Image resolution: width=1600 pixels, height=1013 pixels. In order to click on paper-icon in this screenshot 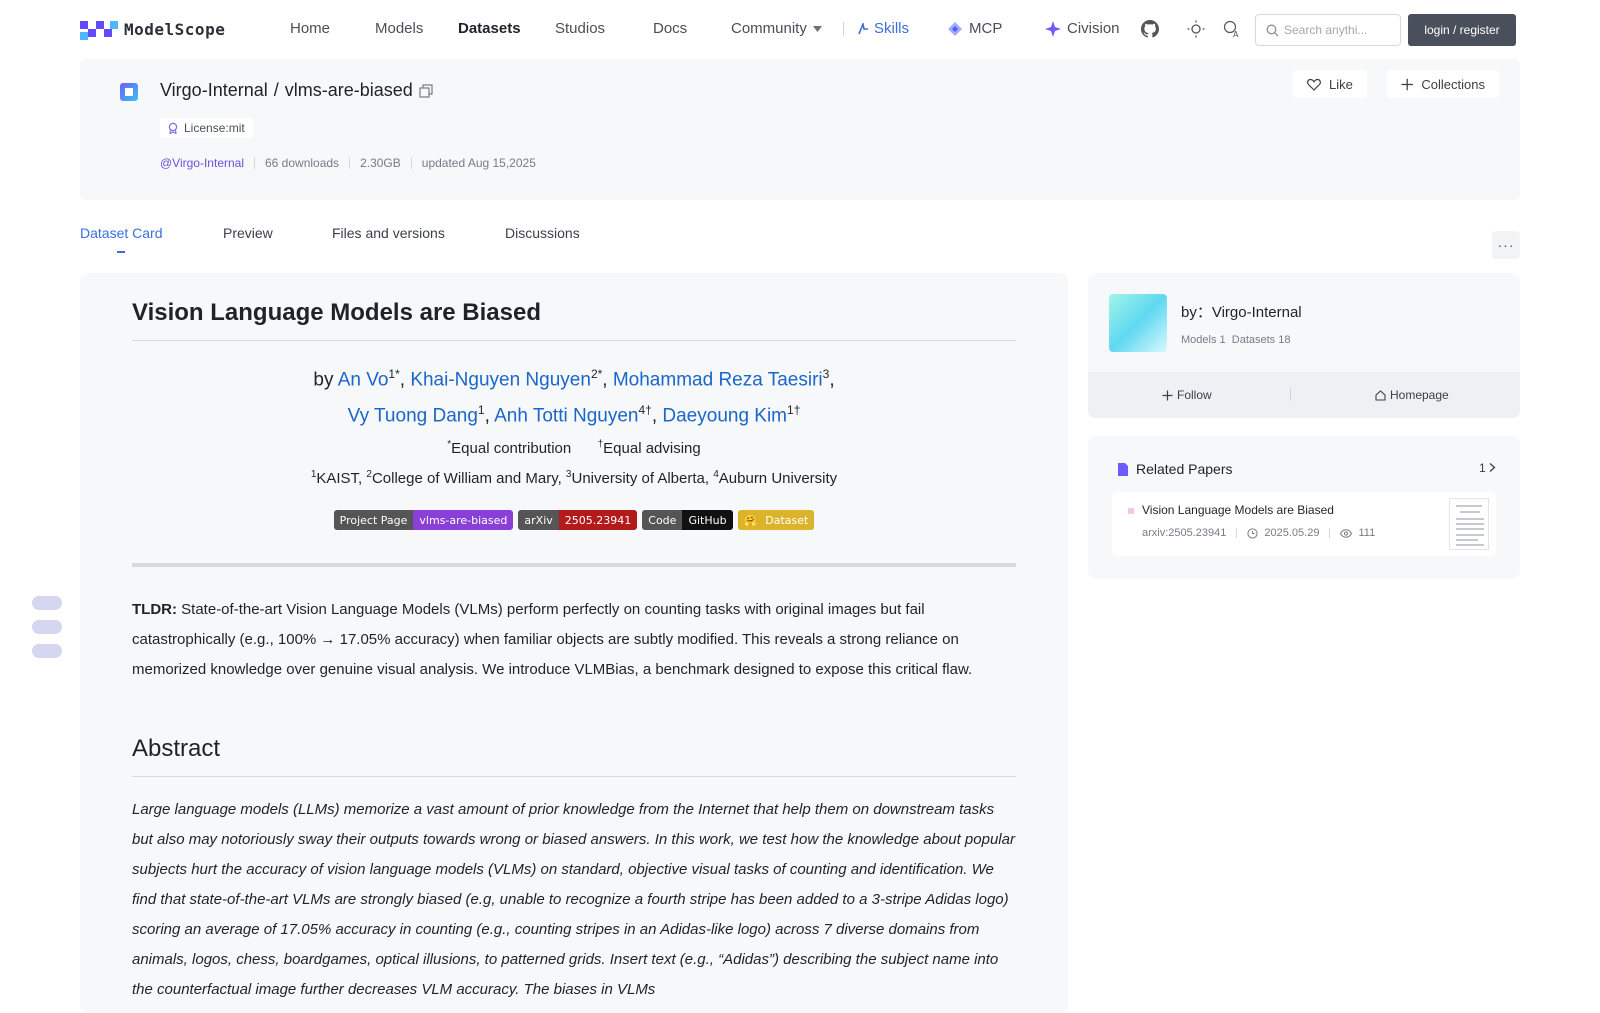, I will do `click(1123, 469)`.